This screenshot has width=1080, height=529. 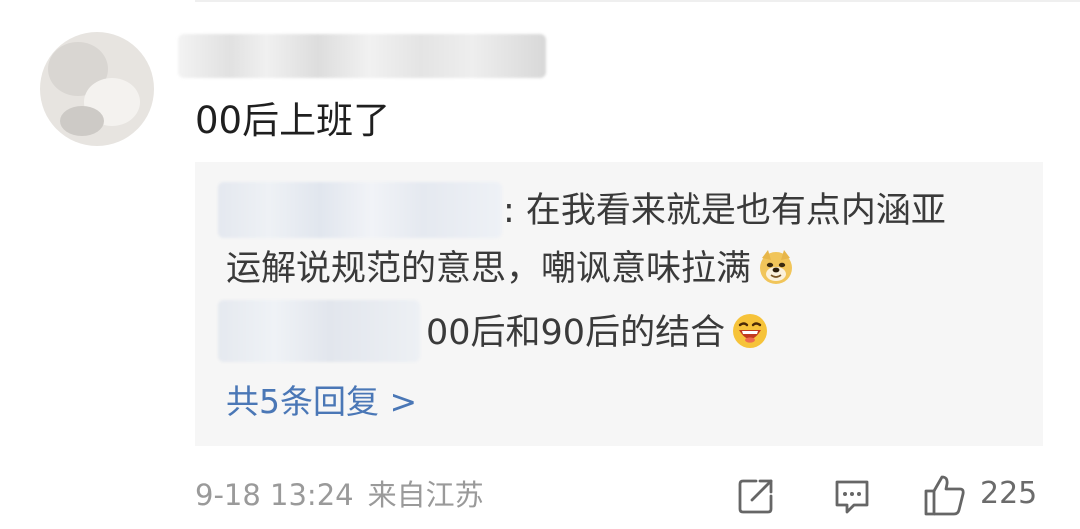 What do you see at coordinates (1009, 493) in the screenshot?
I see `like-count: 225` at bounding box center [1009, 493].